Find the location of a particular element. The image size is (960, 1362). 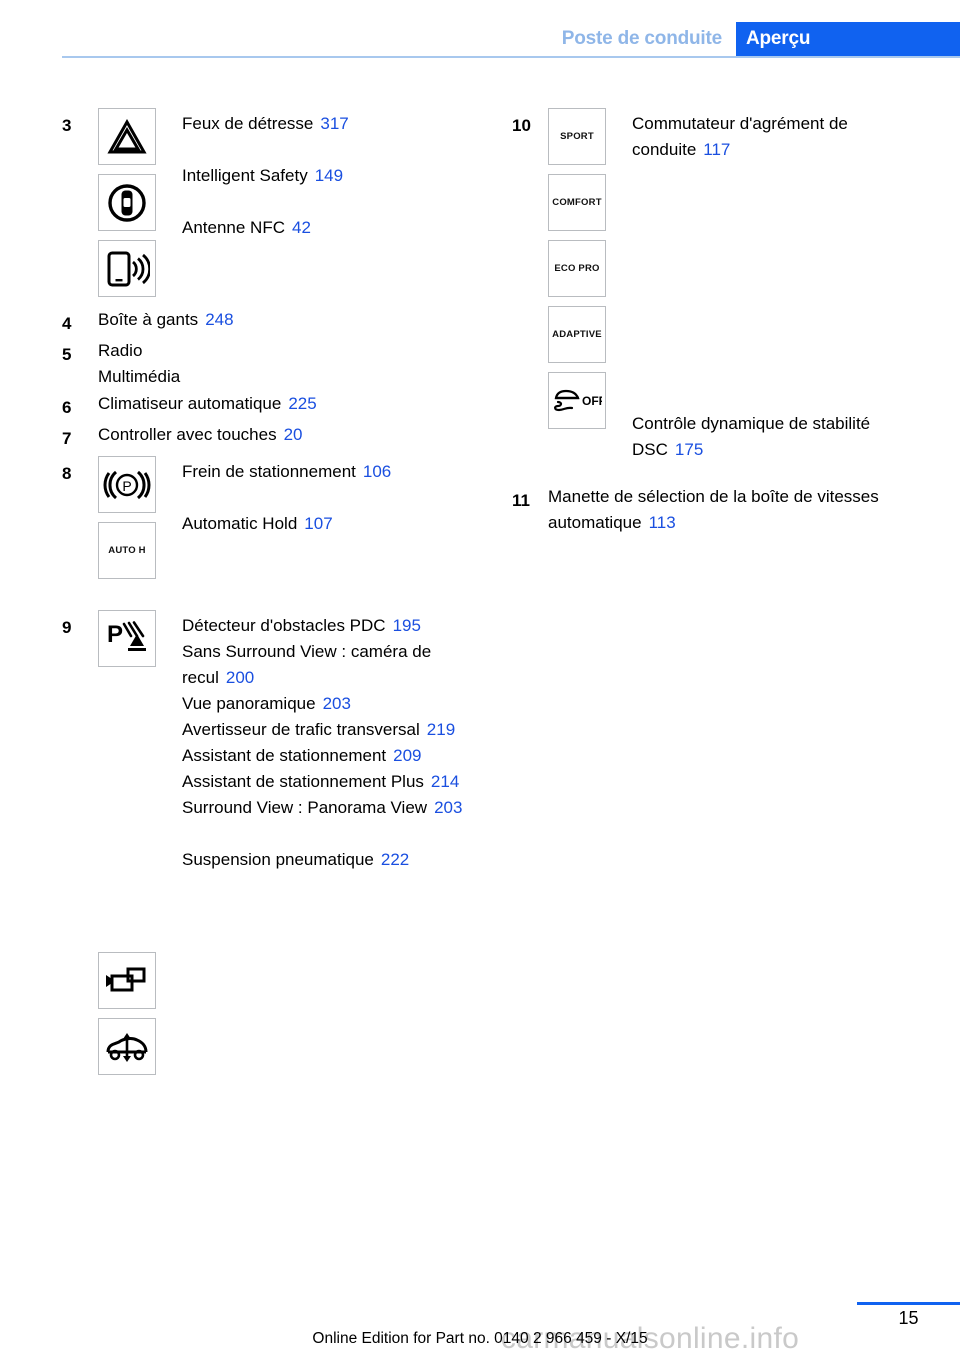

item-number: 6 is located at coordinates (67, 407).